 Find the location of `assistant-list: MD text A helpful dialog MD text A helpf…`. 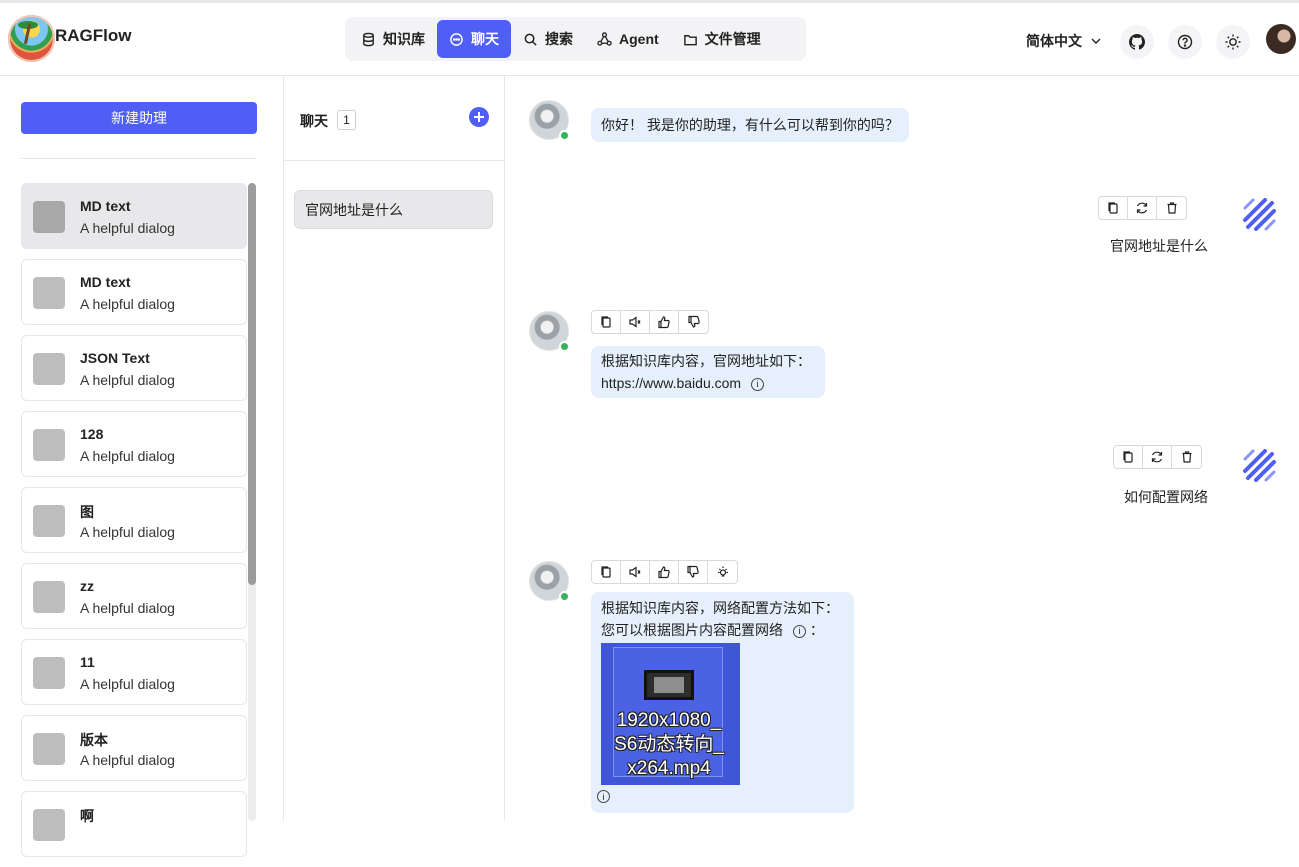

assistant-list: MD text A helpful dialog MD text A helpf… is located at coordinates (134, 525).